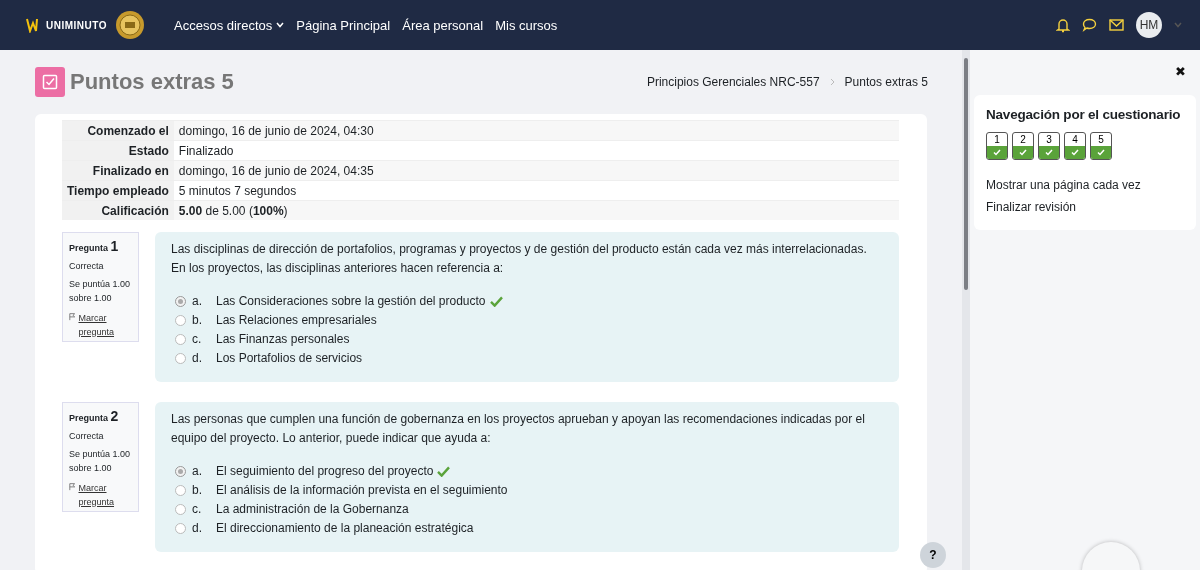  Describe the element at coordinates (997, 146) in the screenshot. I see `question-nav-button: 1` at that location.